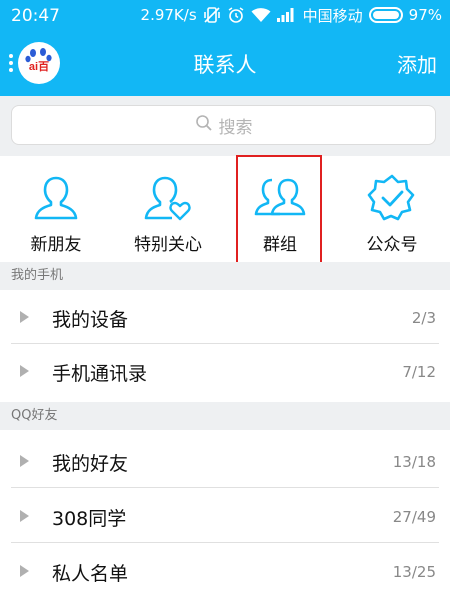  I want to click on search-area: 搜索, so click(225, 126).